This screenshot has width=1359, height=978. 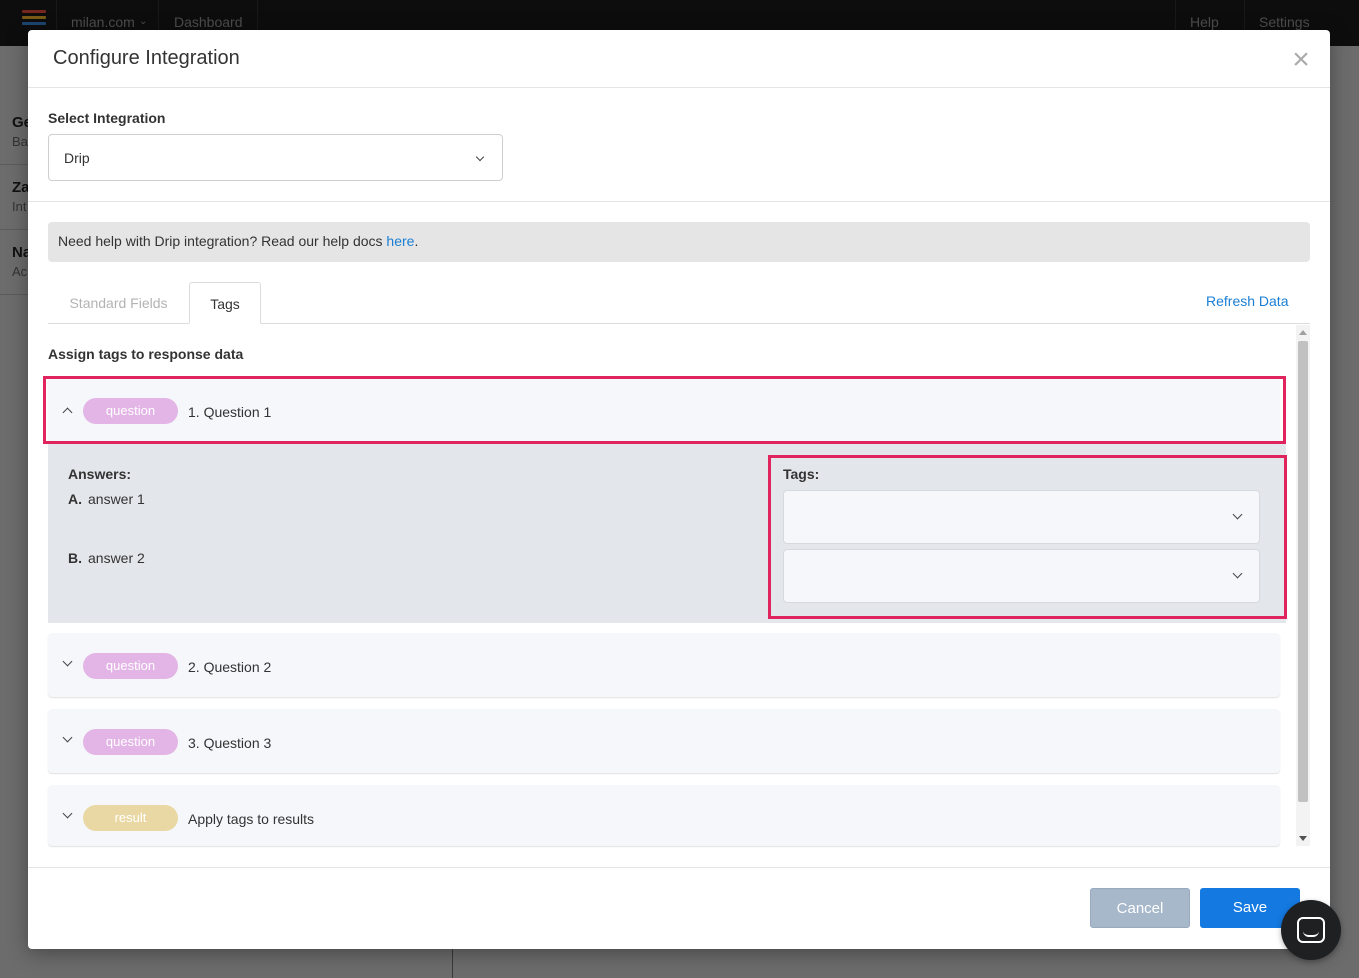 I want to click on answer-2-tags-select, so click(x=1021, y=576).